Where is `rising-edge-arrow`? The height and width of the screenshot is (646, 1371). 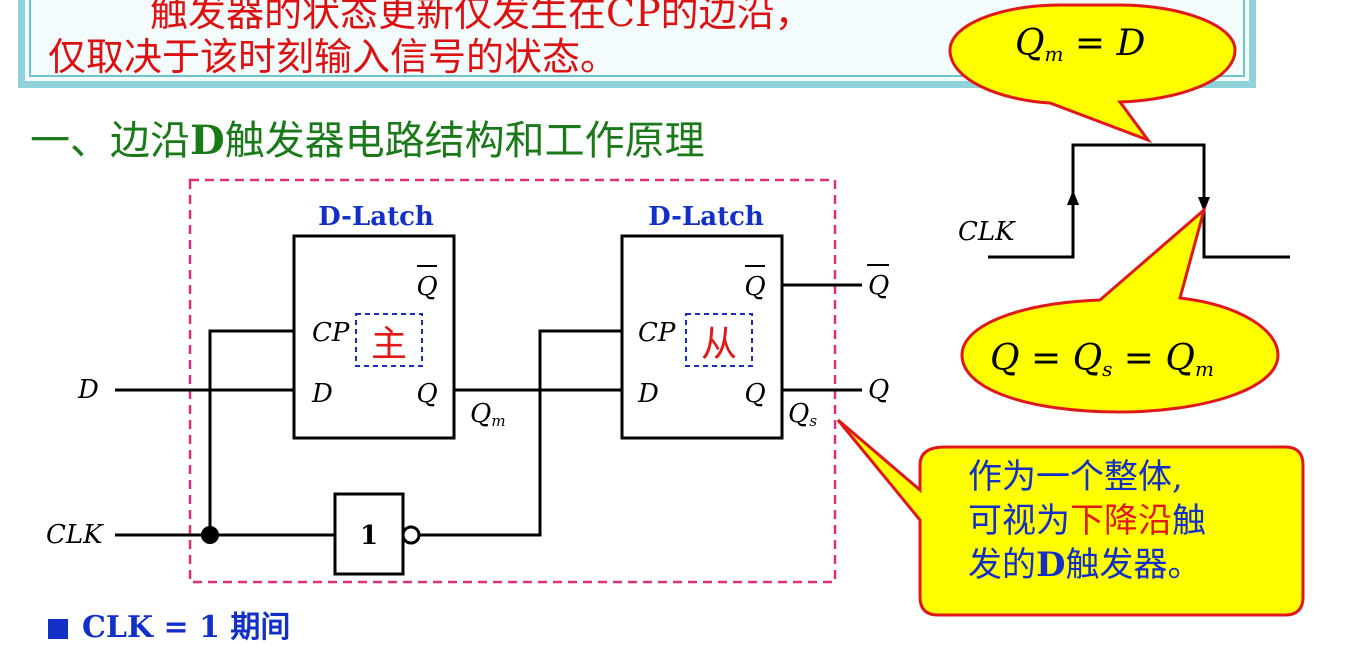 rising-edge-arrow is located at coordinates (1073, 197).